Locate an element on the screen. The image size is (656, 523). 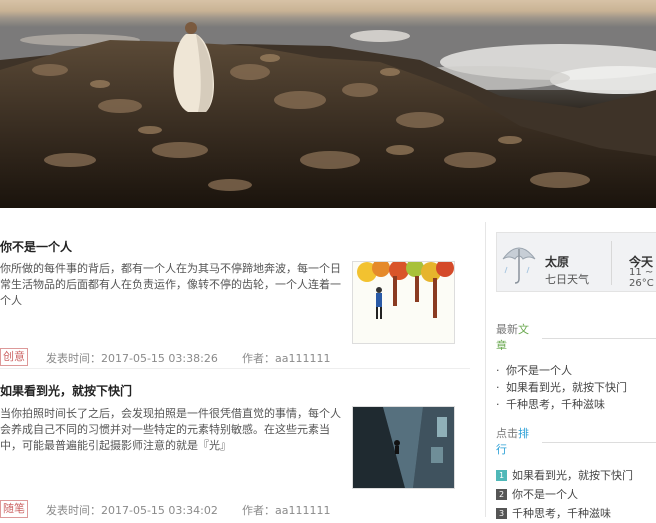
heading-text: 点击 is located at coordinates (507, 433).